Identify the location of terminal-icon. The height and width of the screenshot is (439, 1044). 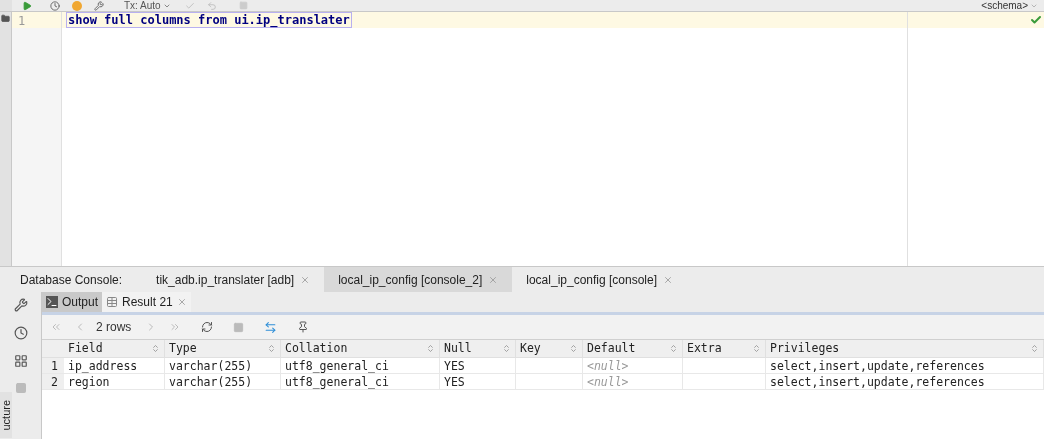
(52, 302).